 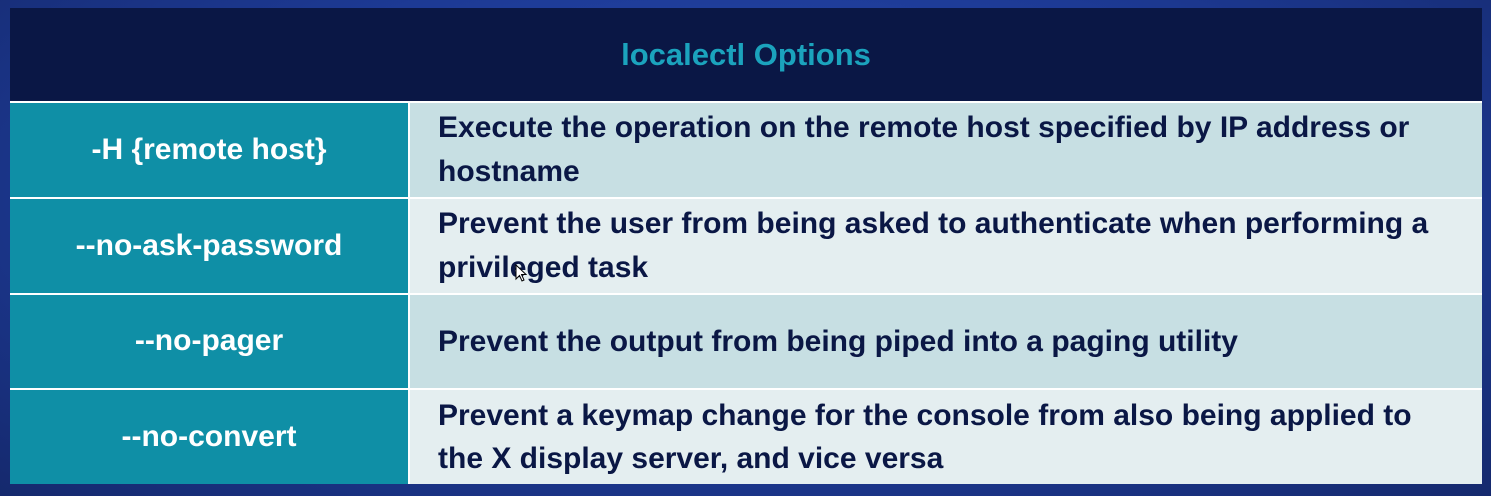 What do you see at coordinates (210, 341) in the screenshot?
I see `option-cell: --no-pager` at bounding box center [210, 341].